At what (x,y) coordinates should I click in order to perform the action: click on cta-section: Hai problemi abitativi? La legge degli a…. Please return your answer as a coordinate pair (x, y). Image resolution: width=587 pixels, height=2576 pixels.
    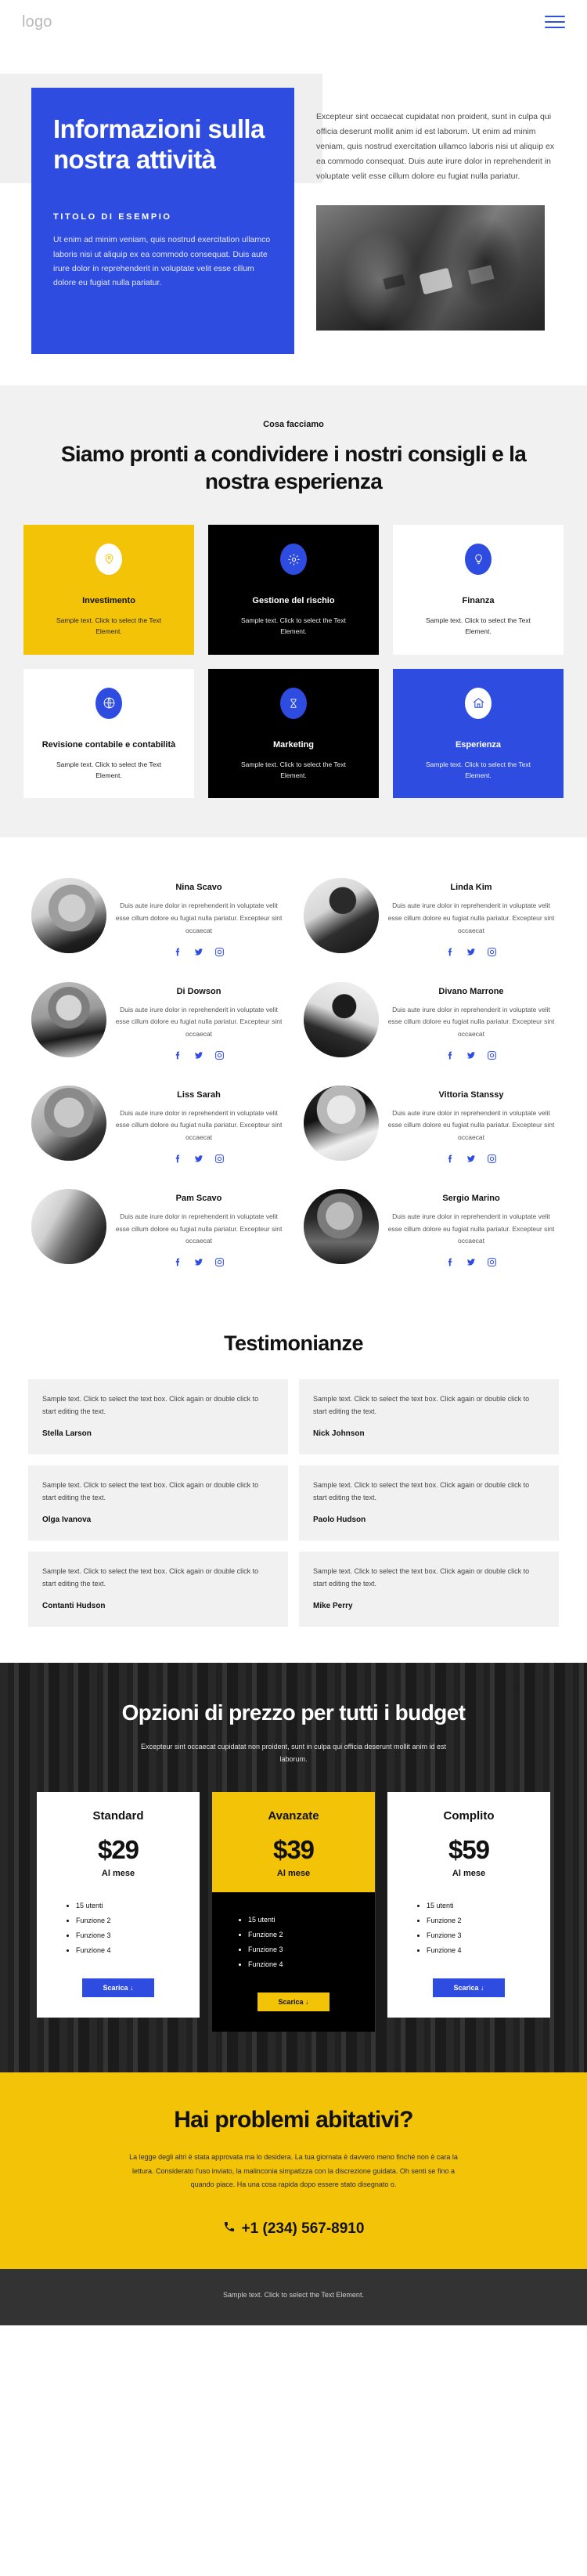
    Looking at the image, I should click on (293, 2170).